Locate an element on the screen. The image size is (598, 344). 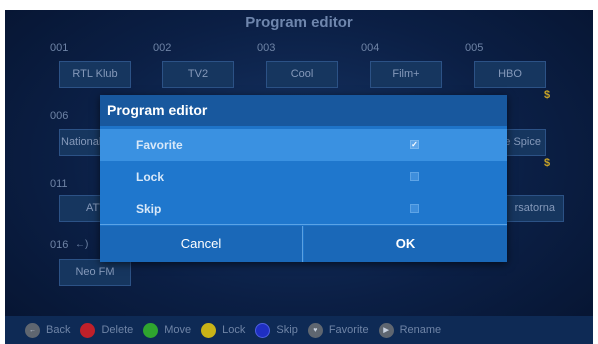
legend-label: Lock is located at coordinates (234, 330).